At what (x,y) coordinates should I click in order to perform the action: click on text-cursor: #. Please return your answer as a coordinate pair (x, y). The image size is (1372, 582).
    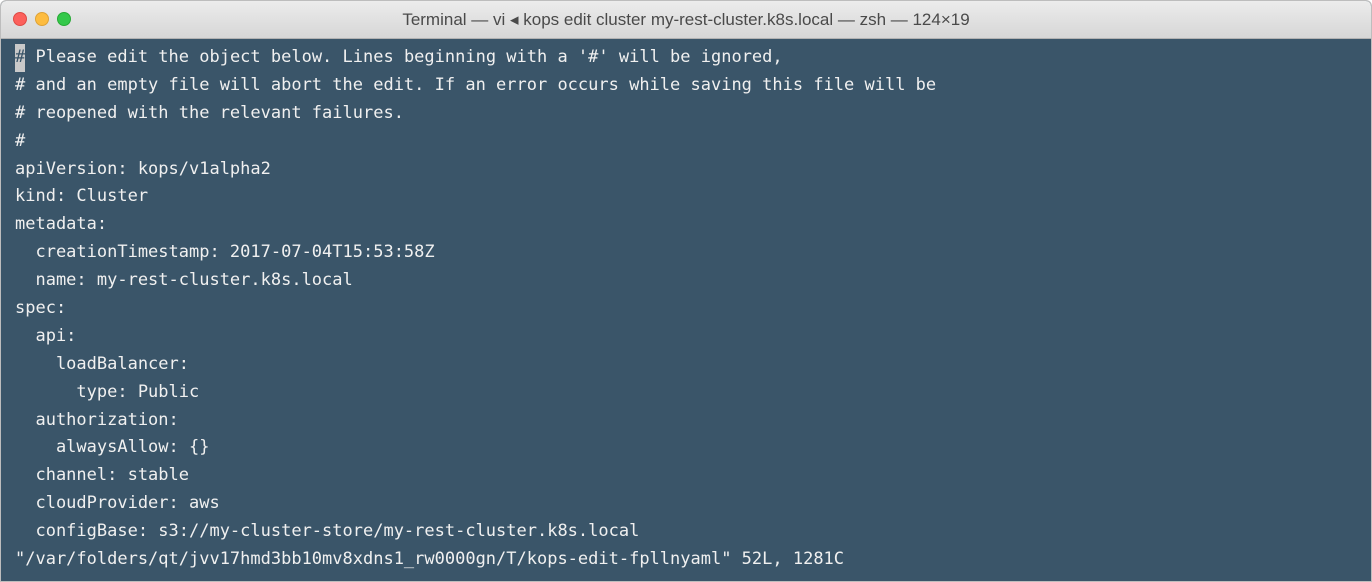
    Looking at the image, I should click on (20, 58).